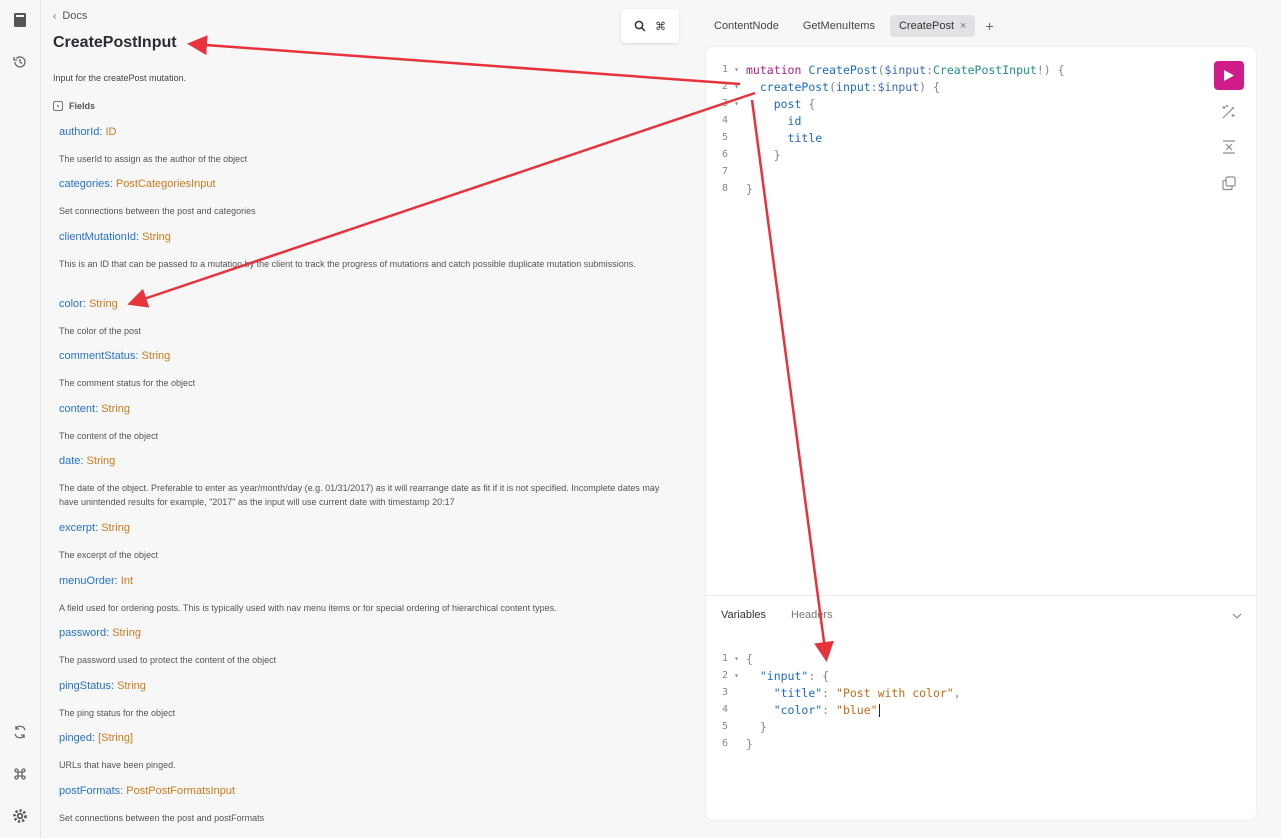 Image resolution: width=1281 pixels, height=838 pixels. What do you see at coordinates (77, 528) in the screenshot?
I see `field-name-label: excerpt` at bounding box center [77, 528].